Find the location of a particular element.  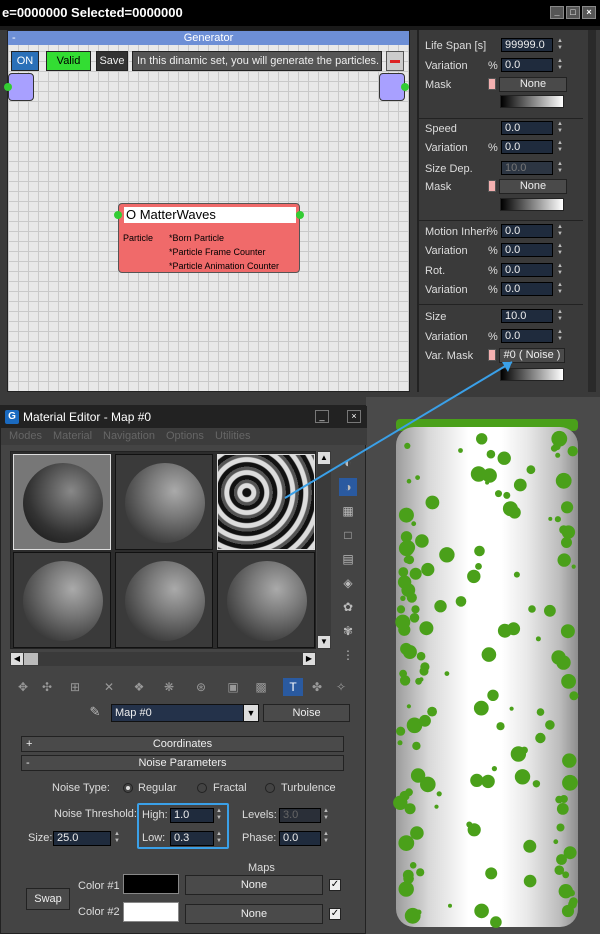

node-input-connector is located at coordinates (118, 215).